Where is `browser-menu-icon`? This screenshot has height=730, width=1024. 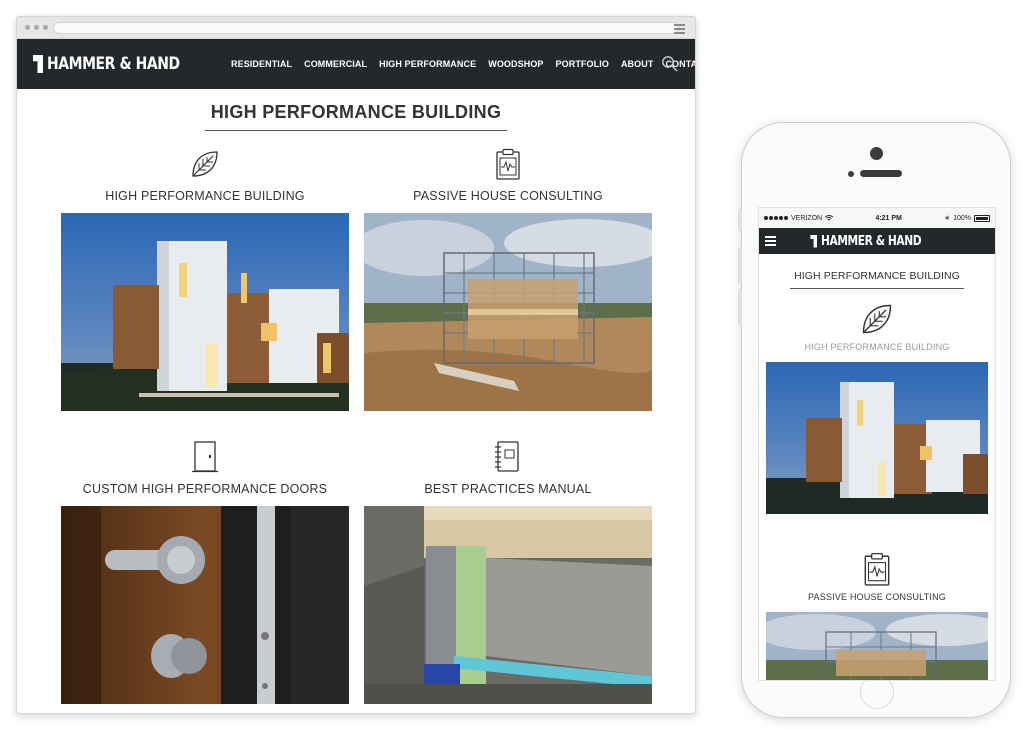
browser-menu-icon is located at coordinates (679, 30).